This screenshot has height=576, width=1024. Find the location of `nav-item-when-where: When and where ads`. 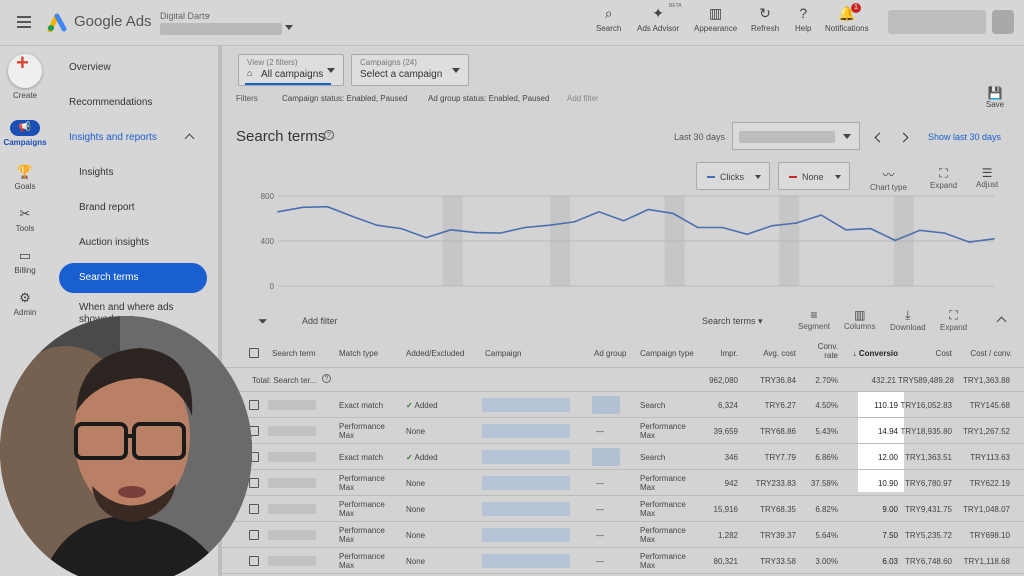

nav-item-when-where: When and where ads is located at coordinates (126, 307).